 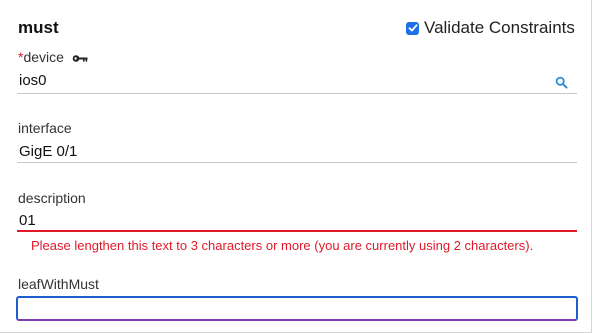 What do you see at coordinates (80, 58) in the screenshot?
I see `key-icon` at bounding box center [80, 58].